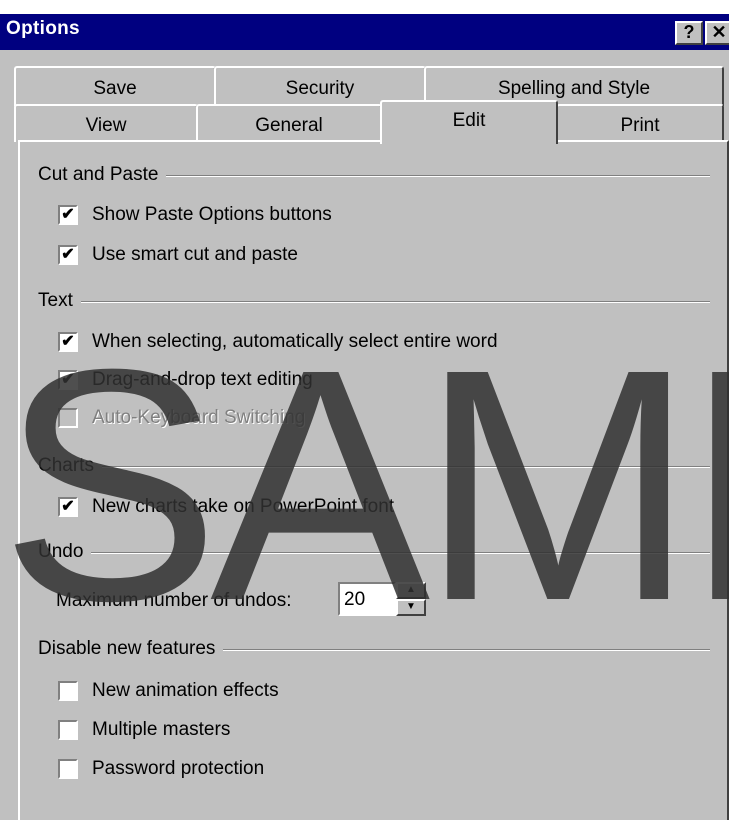 This screenshot has width=729, height=820. What do you see at coordinates (367, 599) in the screenshot?
I see `max-undos-input: 20` at bounding box center [367, 599].